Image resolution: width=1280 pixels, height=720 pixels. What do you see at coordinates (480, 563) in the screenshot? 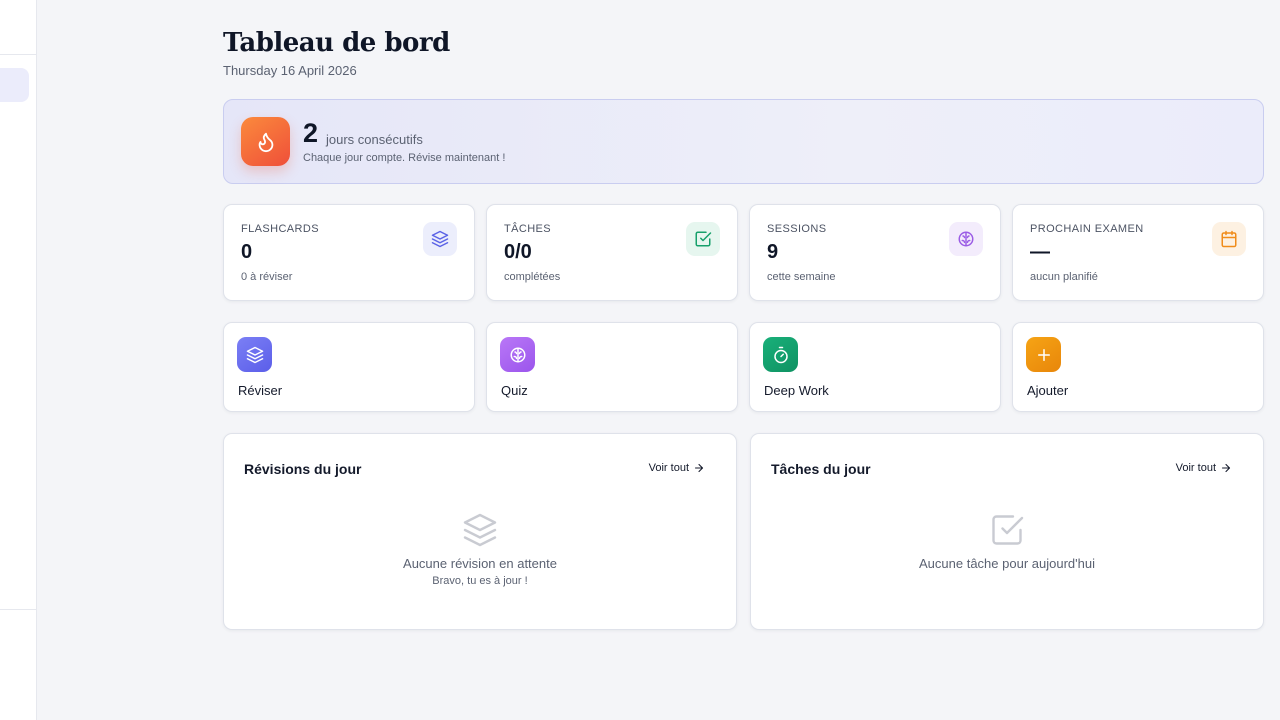
I see `empty-state-text: Aucune révision en attente` at bounding box center [480, 563].